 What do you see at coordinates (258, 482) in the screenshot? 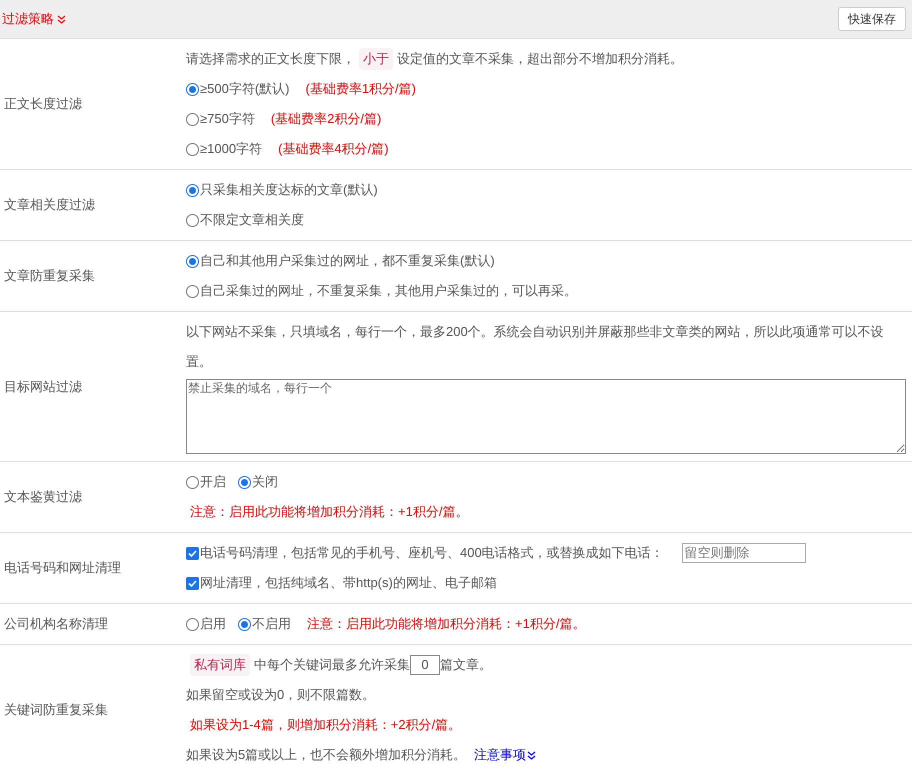
I see `radio-option: 关闭` at bounding box center [258, 482].